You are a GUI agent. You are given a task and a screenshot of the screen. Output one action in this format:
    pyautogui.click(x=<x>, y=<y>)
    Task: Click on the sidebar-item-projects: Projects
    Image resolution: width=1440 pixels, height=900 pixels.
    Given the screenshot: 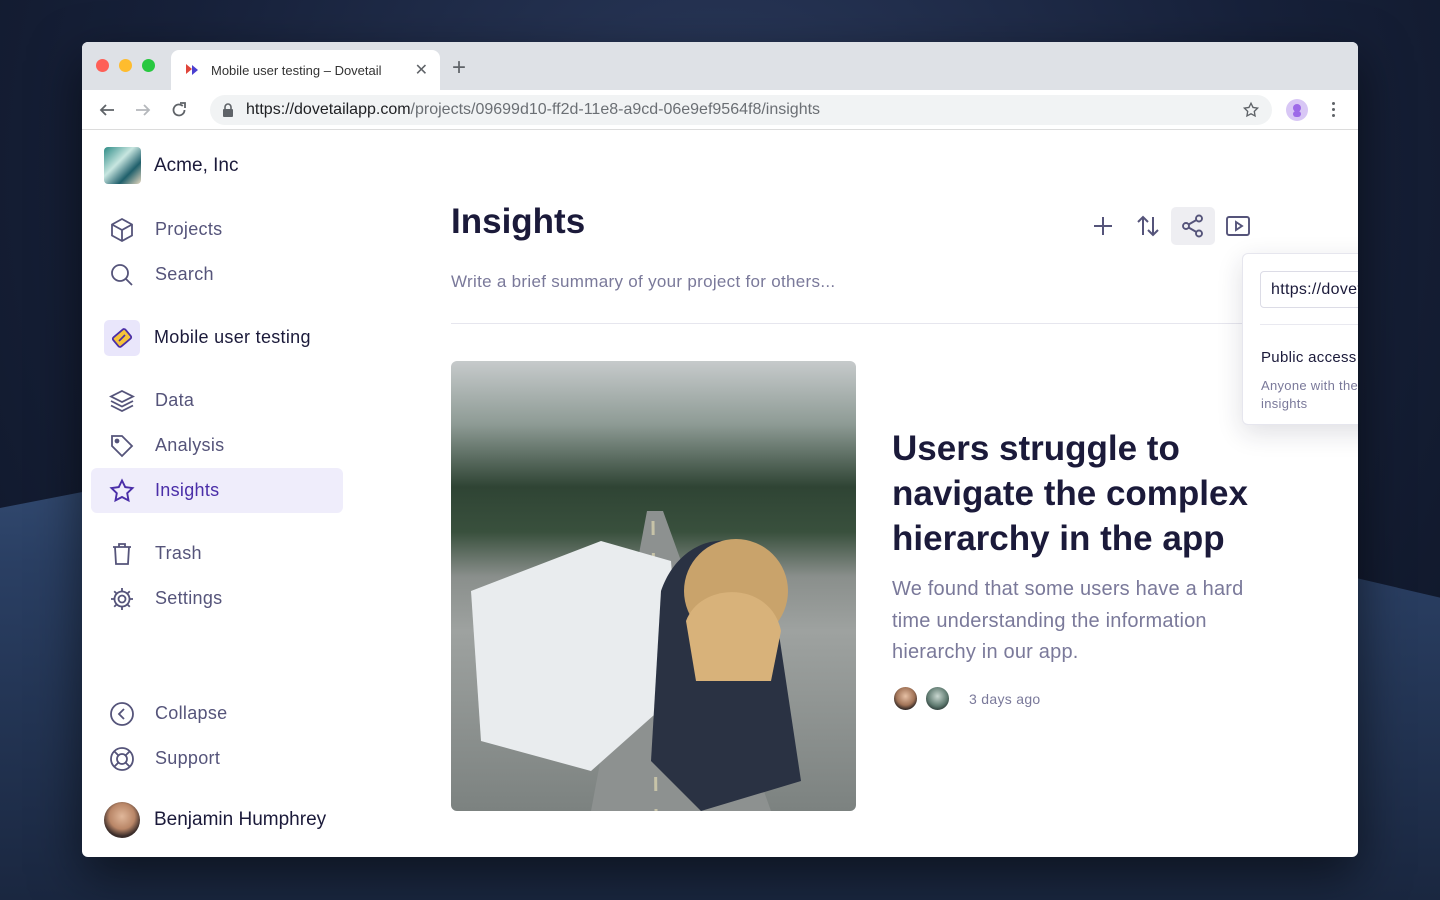 What is the action you would take?
    pyautogui.click(x=217, y=229)
    